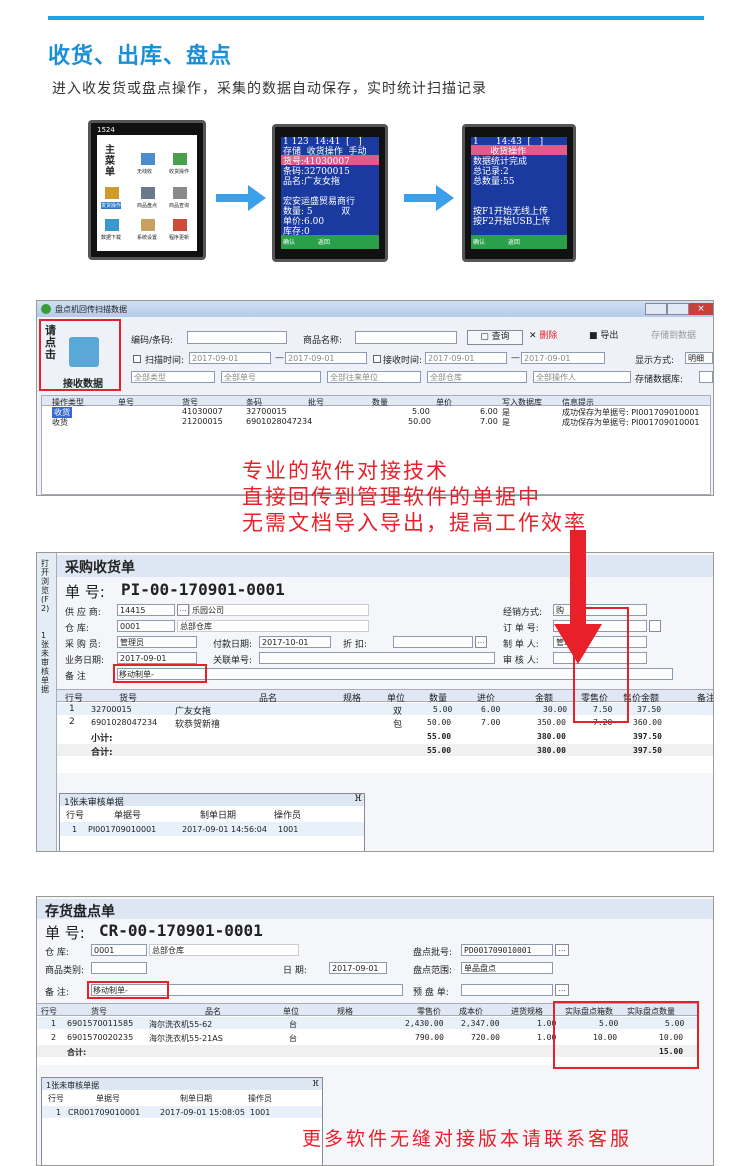 This screenshot has width=750, height=1166. What do you see at coordinates (203, 589) in the screenshot?
I see `purchase-doc-no: PI-00-170901-0001` at bounding box center [203, 589].